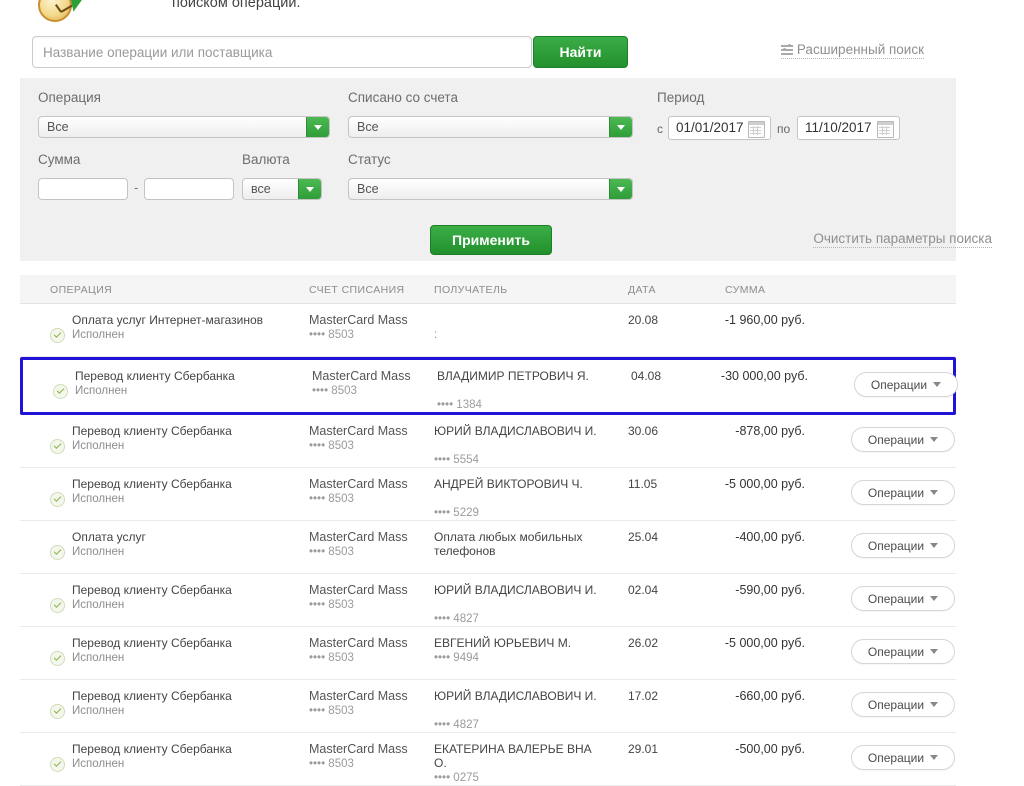 This screenshot has height=786, width=1024. What do you see at coordinates (770, 537) in the screenshot?
I see `row-amount: -400,00 руб.` at bounding box center [770, 537].